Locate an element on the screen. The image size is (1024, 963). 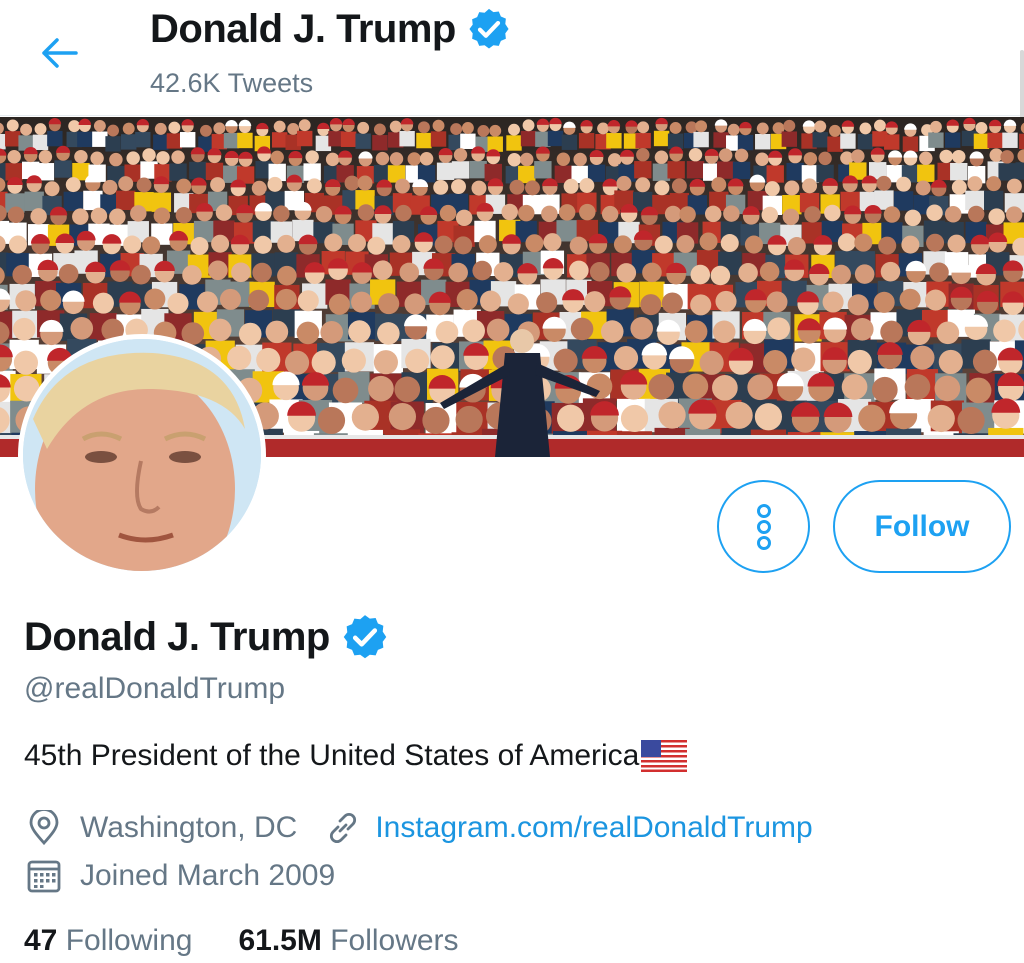
us-flag-icon is located at coordinates (664, 756).